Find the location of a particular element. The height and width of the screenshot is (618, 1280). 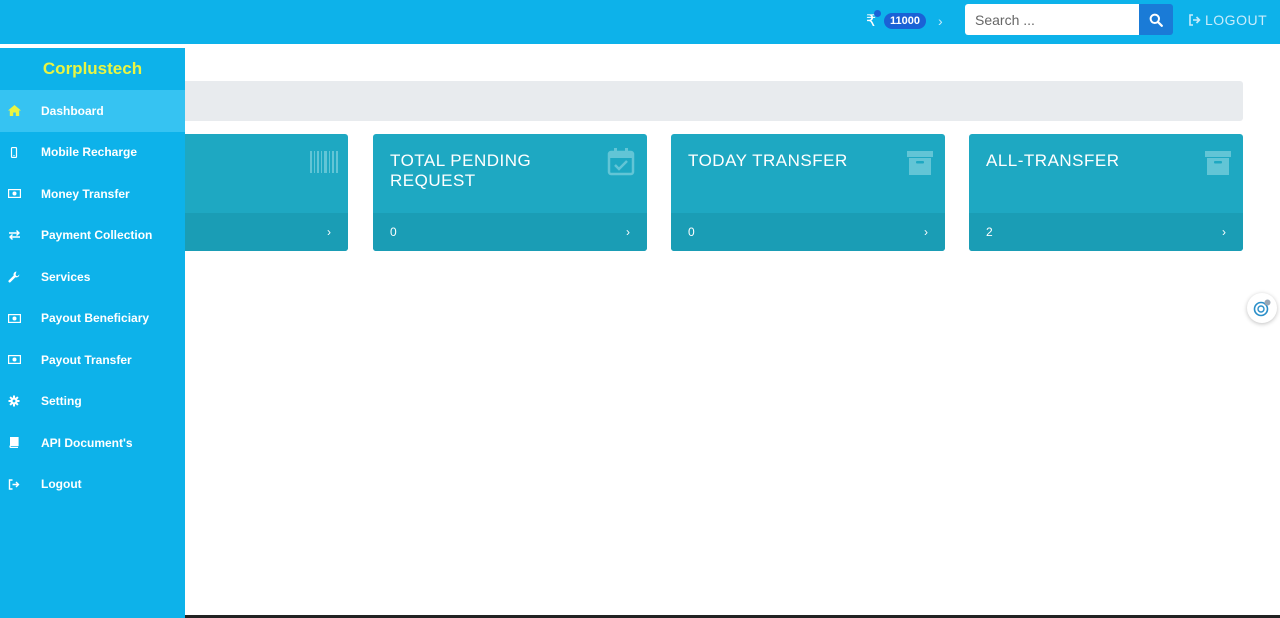

logout-link: LOGOUT is located at coordinates (1227, 20).